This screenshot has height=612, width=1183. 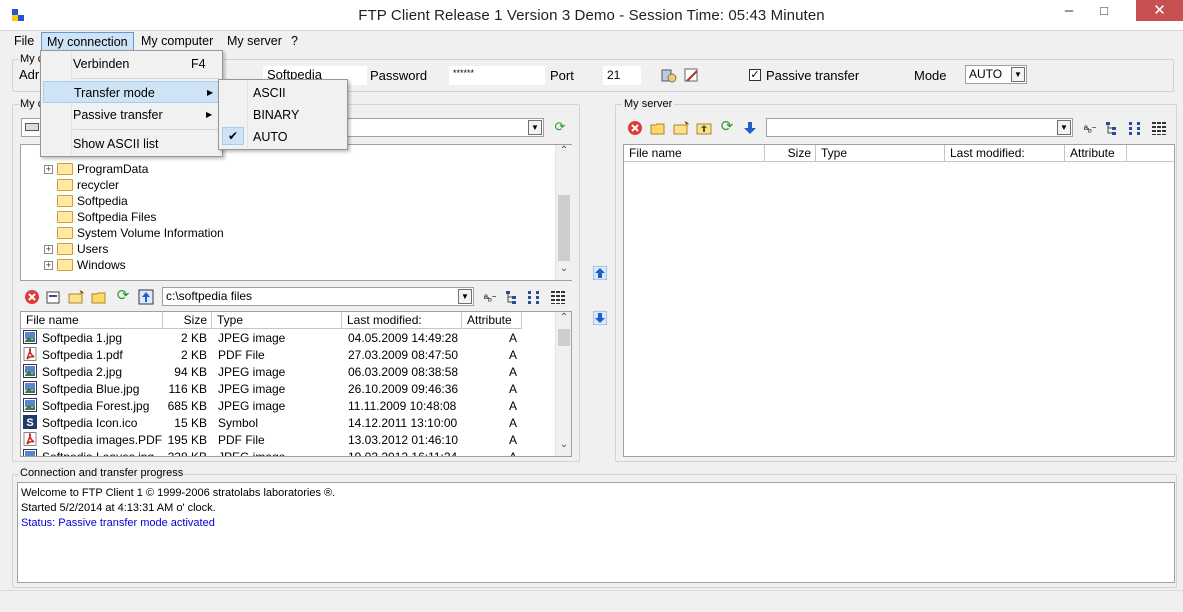 I want to click on minimize-button: –, so click(x=1069, y=11).